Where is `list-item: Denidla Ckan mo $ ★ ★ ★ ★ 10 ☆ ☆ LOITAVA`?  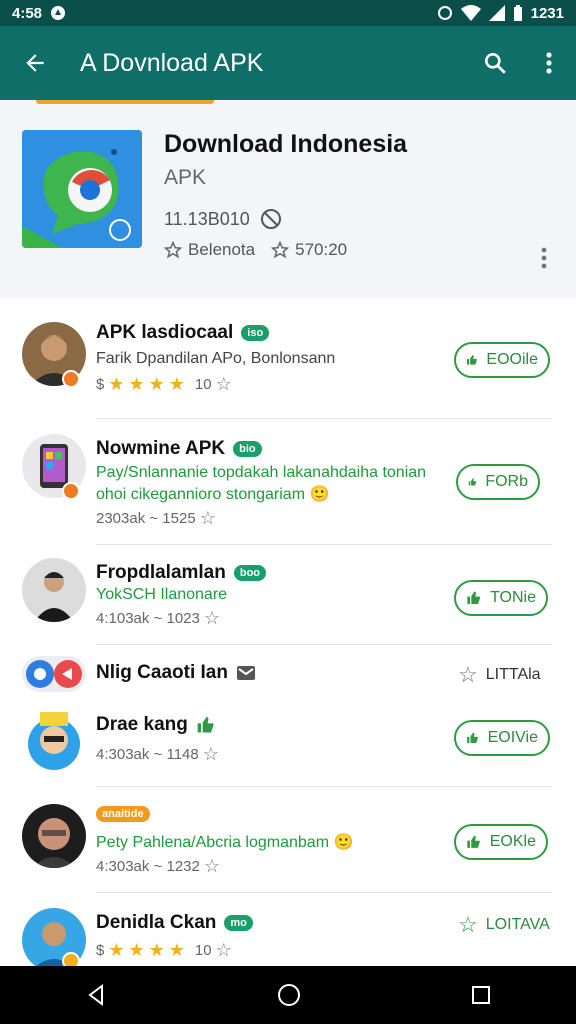
list-item: Denidla Ckan mo $ ★ ★ ★ ★ 10 ☆ ☆ LOITAVA is located at coordinates (288, 939).